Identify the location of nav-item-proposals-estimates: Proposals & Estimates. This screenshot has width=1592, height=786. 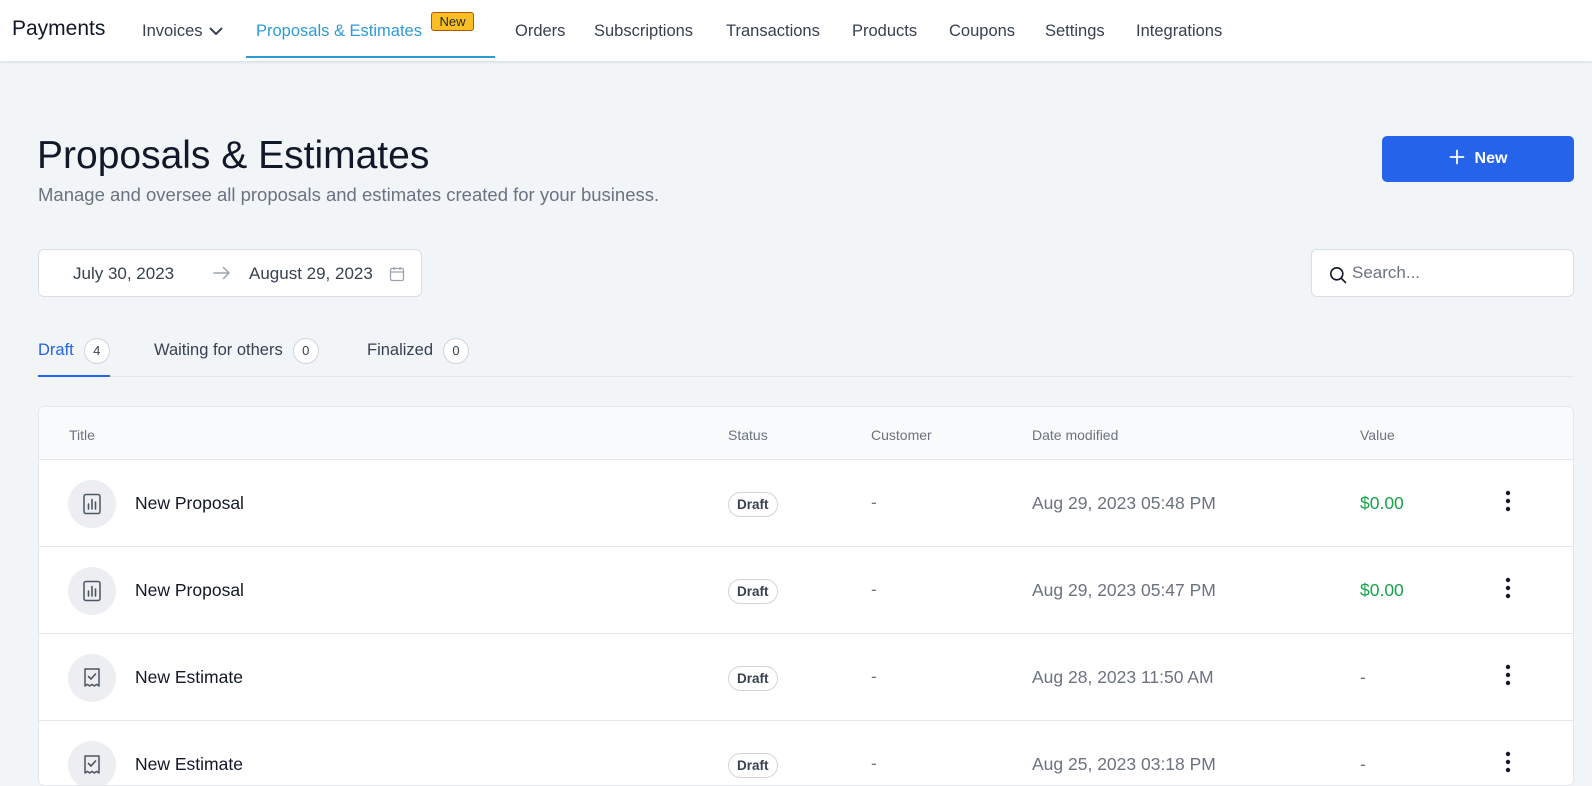
(339, 31).